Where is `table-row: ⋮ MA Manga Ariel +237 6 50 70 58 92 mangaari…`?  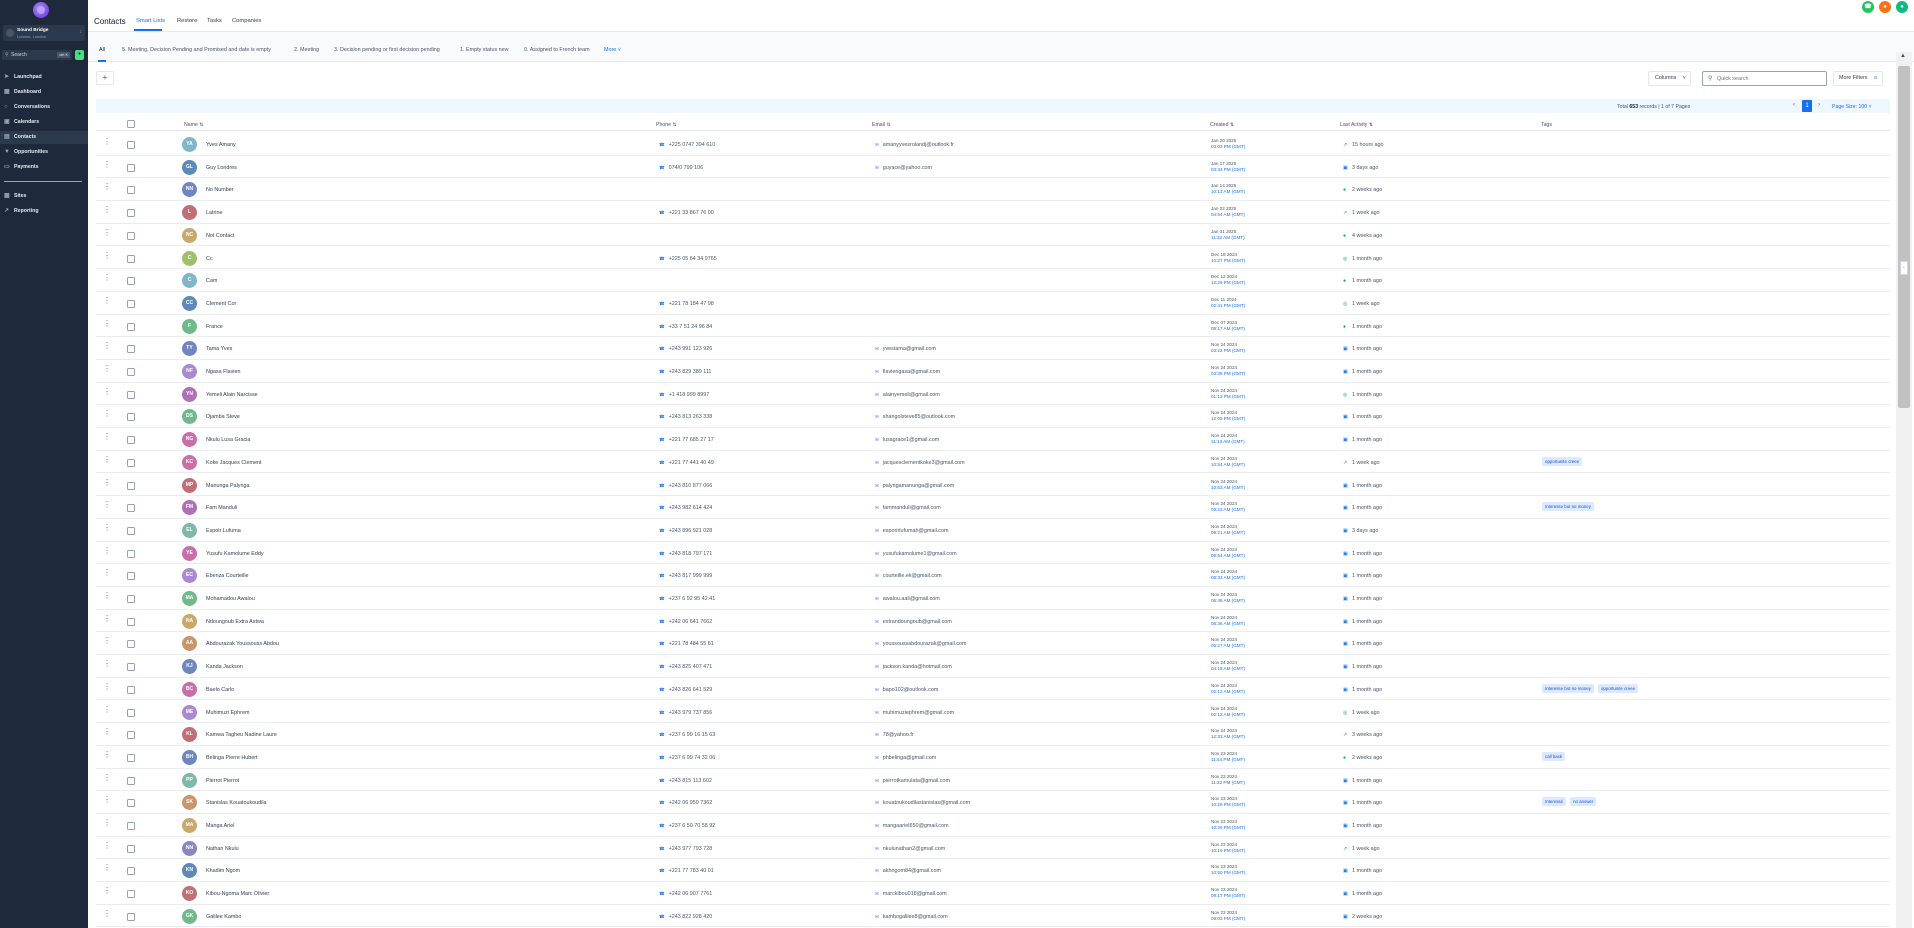
table-row: ⋮ MA Manga Ariel +237 6 50 70 58 92 mangaari… is located at coordinates (993, 825).